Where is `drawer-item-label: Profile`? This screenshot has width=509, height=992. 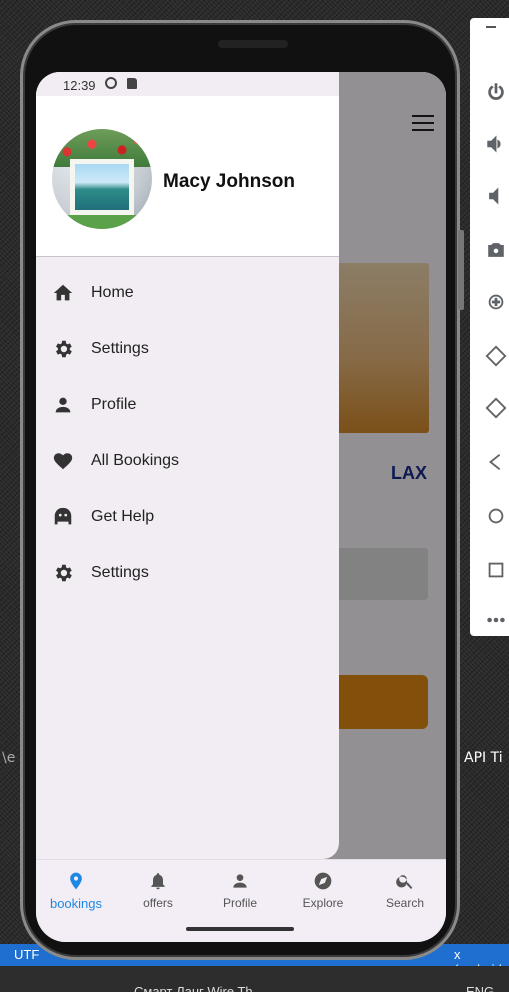 drawer-item-label: Profile is located at coordinates (114, 404).